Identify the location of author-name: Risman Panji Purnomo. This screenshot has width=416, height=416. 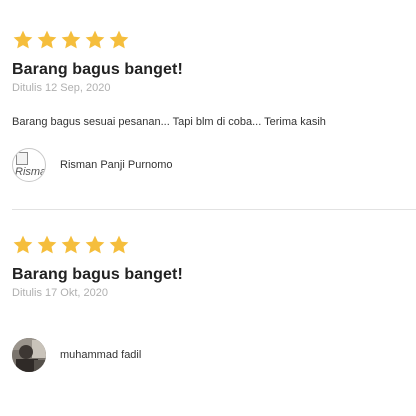
(116, 165).